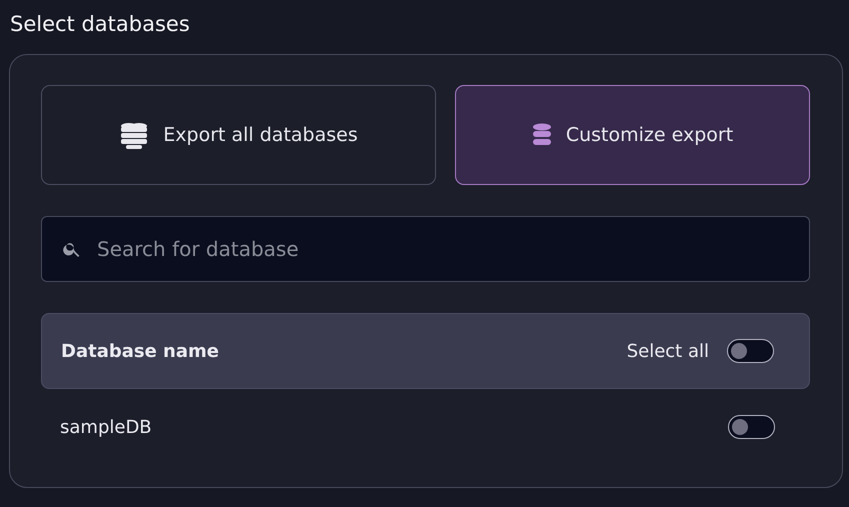 The height and width of the screenshot is (507, 849). I want to click on database-icon, so click(542, 135).